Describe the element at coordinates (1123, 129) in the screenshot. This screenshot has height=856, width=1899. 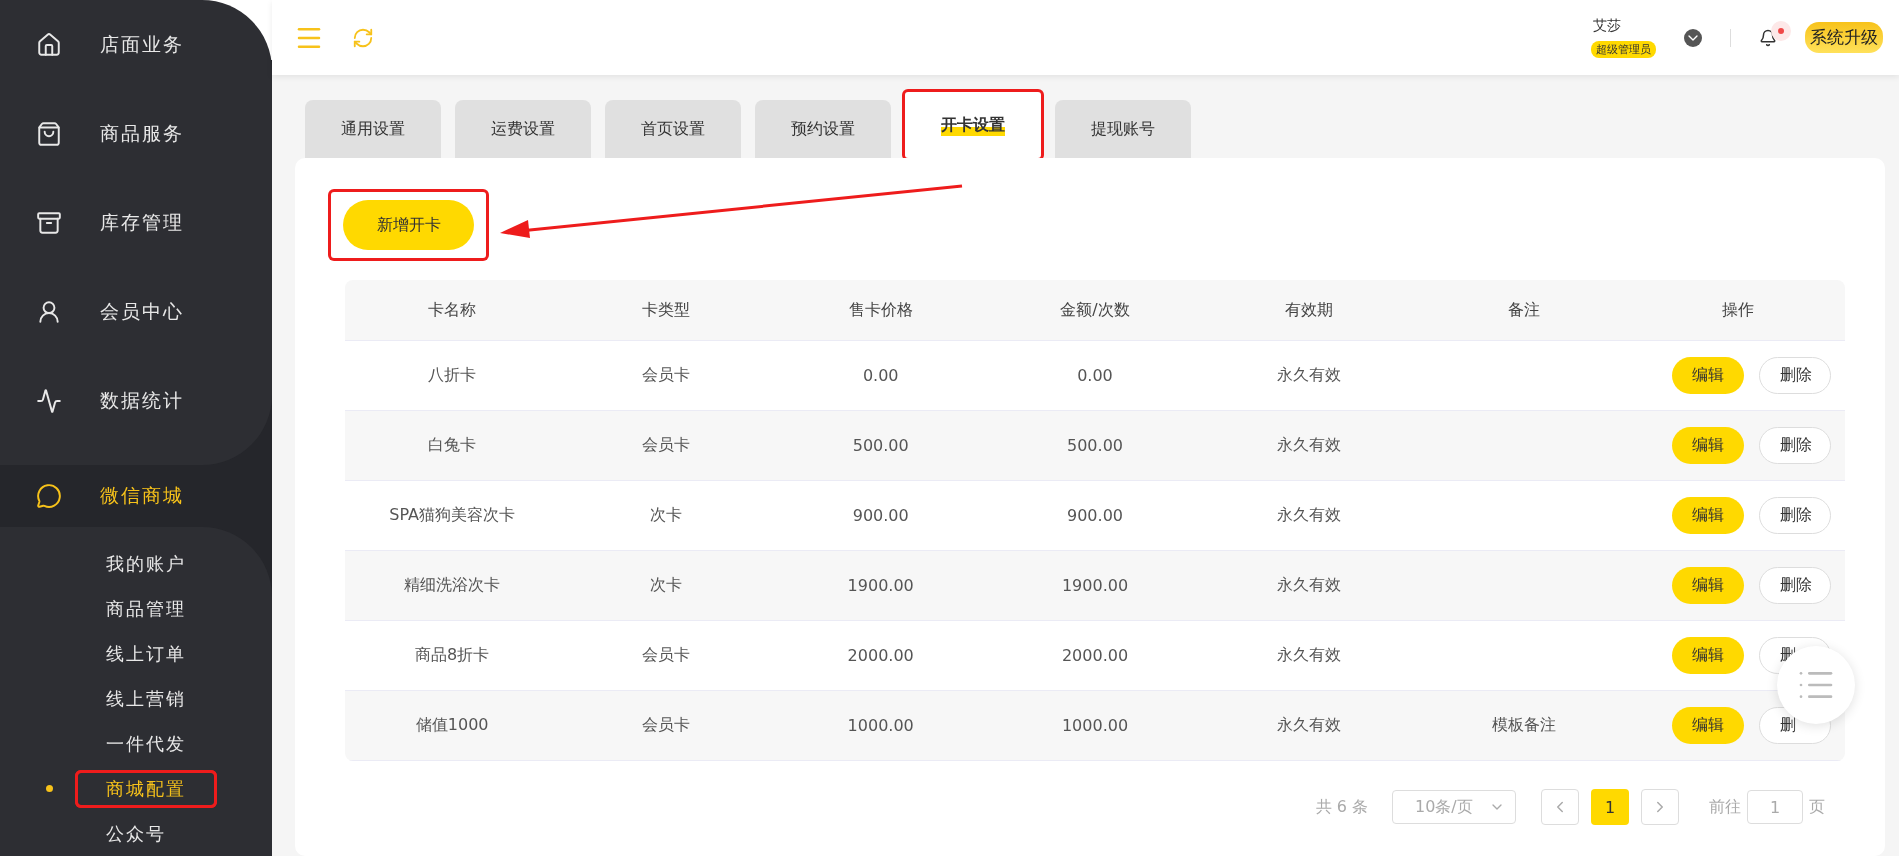
I see `tab: 提现账号` at that location.